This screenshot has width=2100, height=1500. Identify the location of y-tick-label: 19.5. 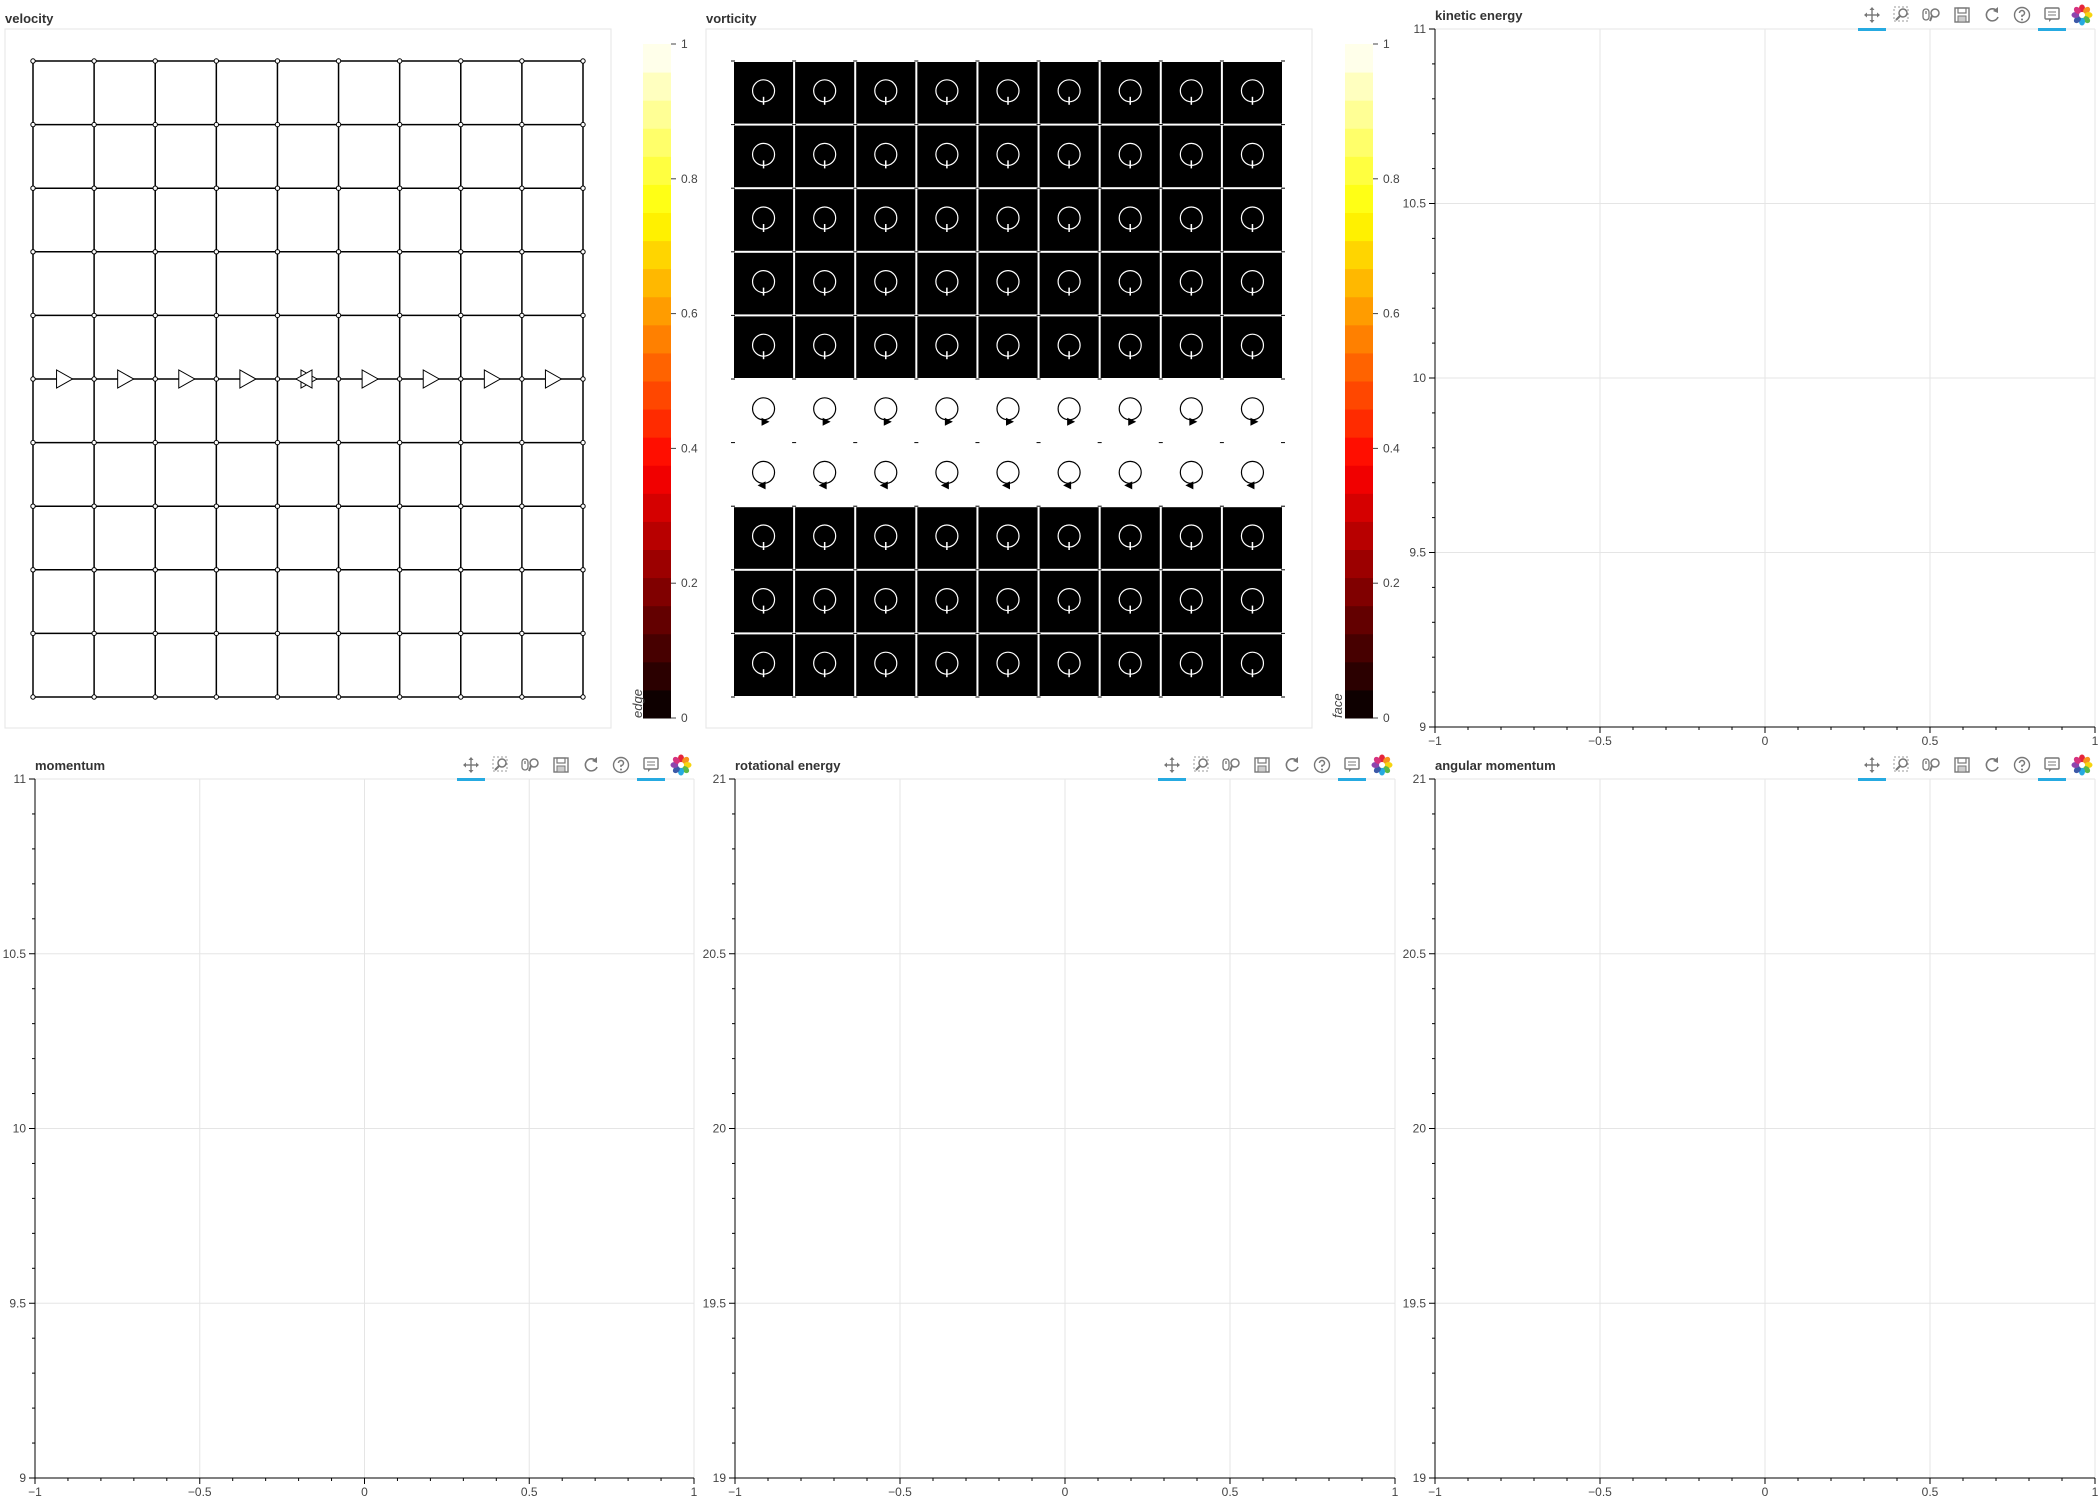
(715, 1303).